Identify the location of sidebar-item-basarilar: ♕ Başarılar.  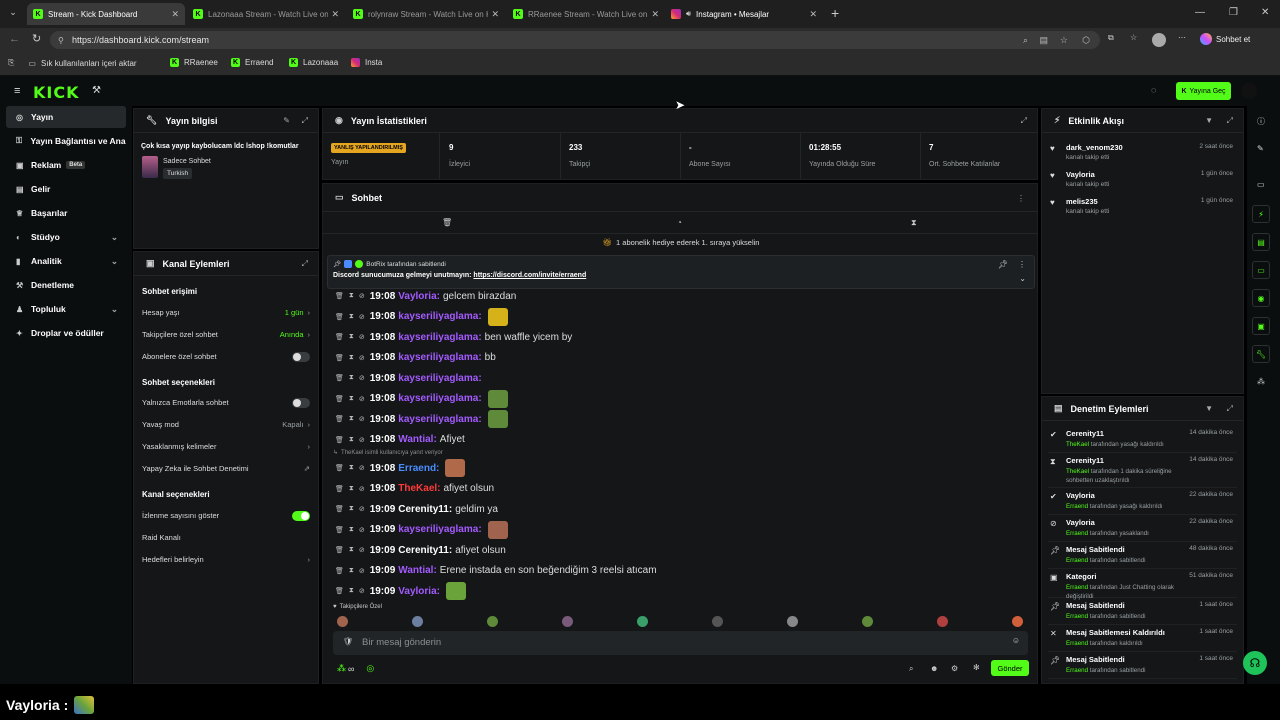
(66, 213).